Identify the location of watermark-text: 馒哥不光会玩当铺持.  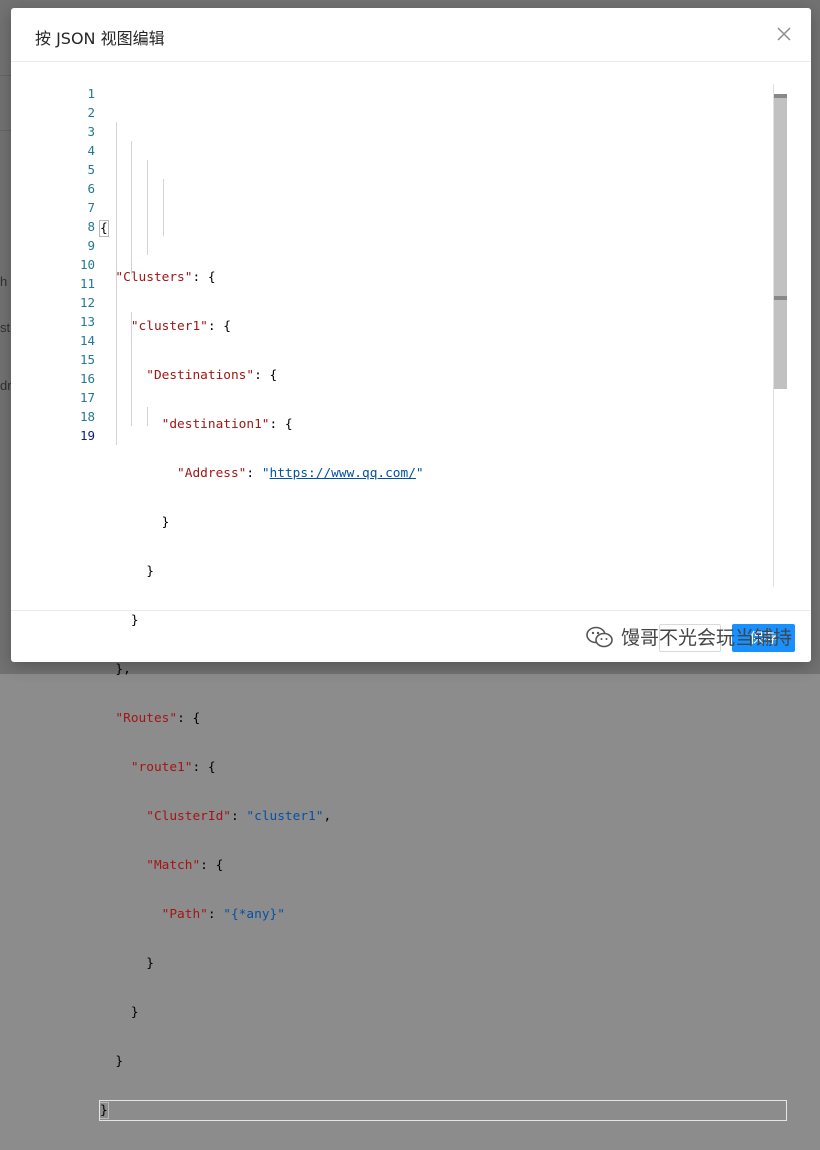
(707, 638).